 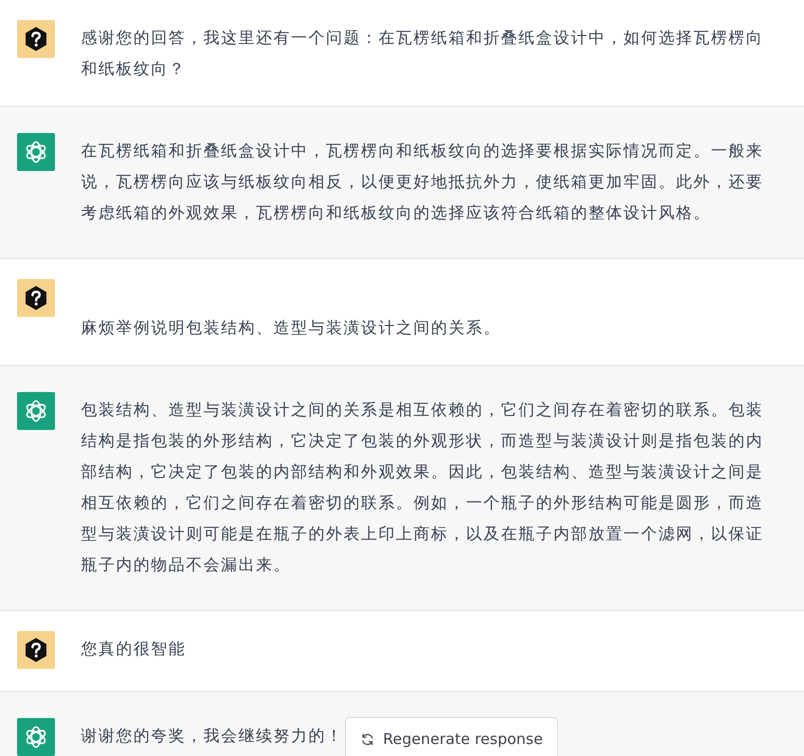 I want to click on message-text: 谢谢您的夸奖，我会继续努力的！, so click(x=212, y=735).